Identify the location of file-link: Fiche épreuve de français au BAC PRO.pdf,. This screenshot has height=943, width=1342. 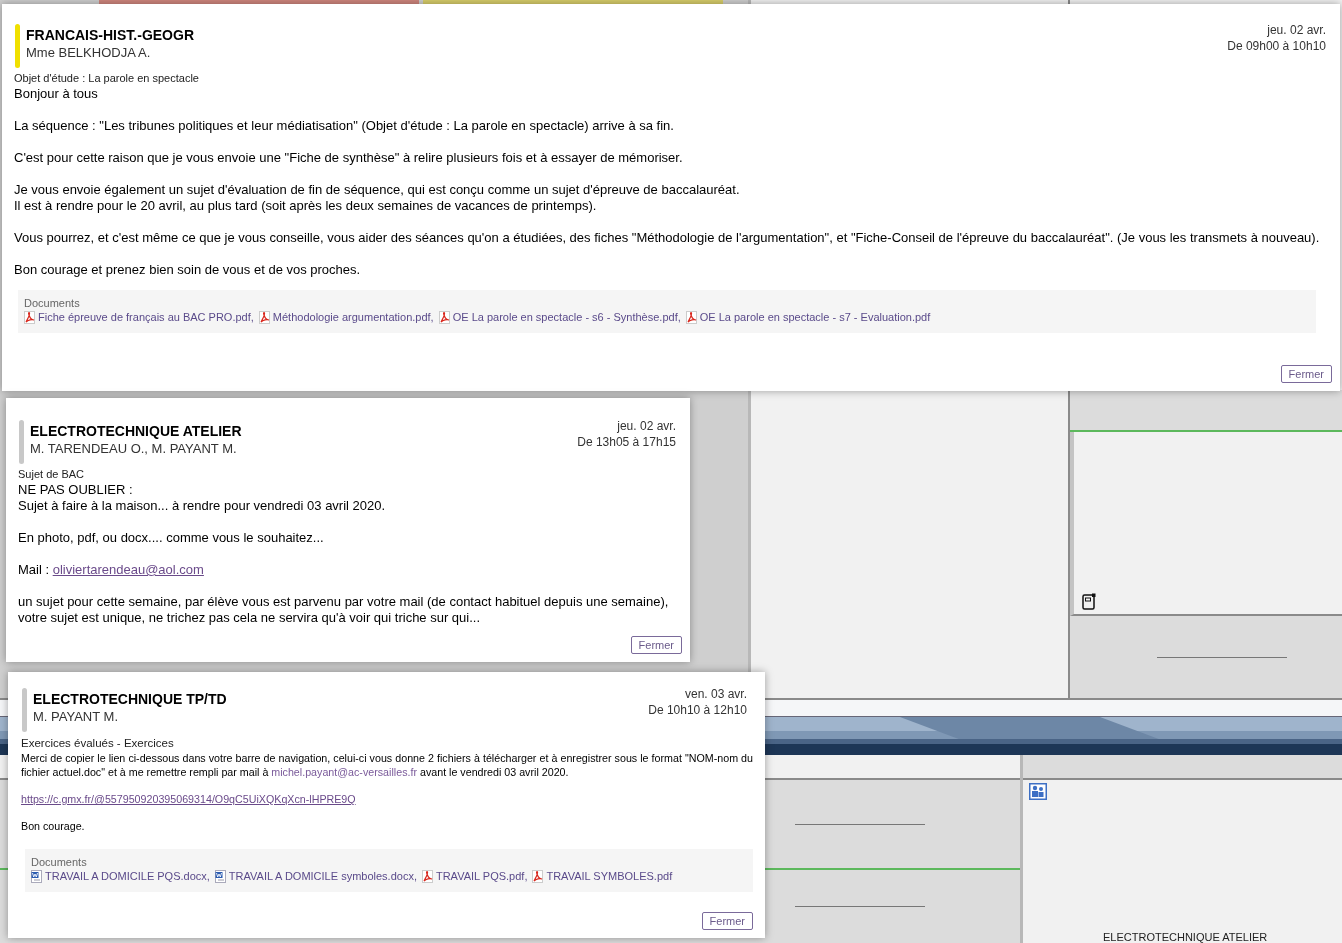
(146, 317).